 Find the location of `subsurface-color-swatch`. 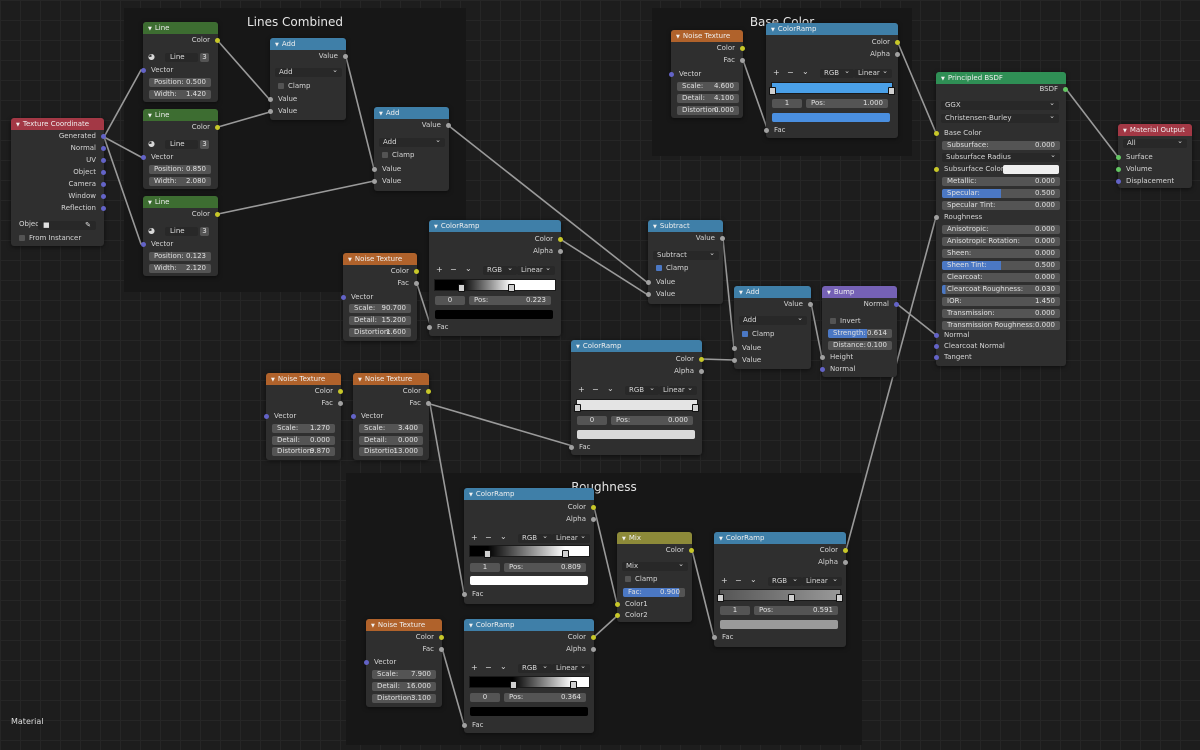

subsurface-color-swatch is located at coordinates (1031, 169).